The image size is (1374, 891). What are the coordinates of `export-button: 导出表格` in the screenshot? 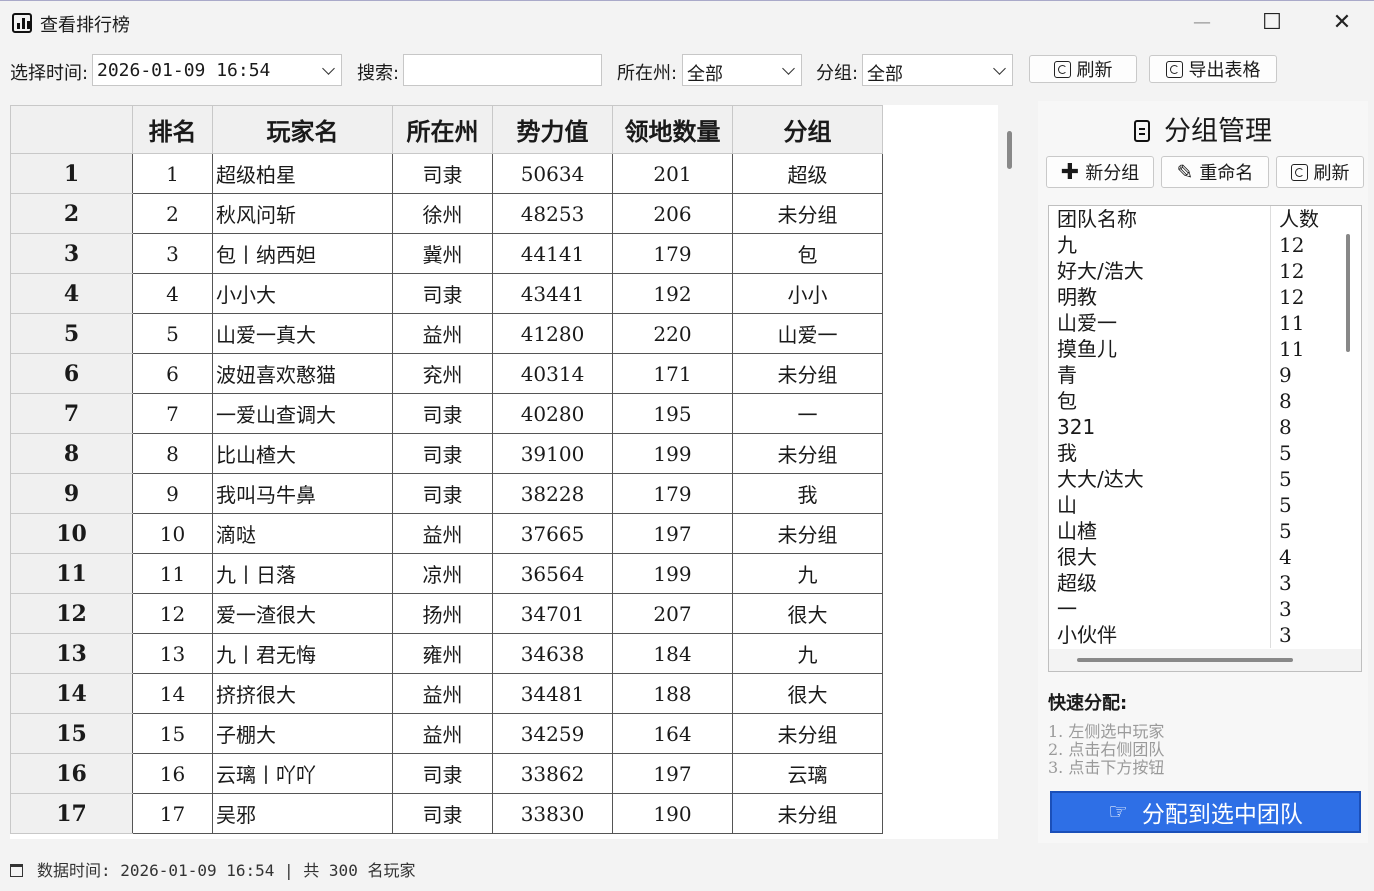 It's located at (1213, 69).